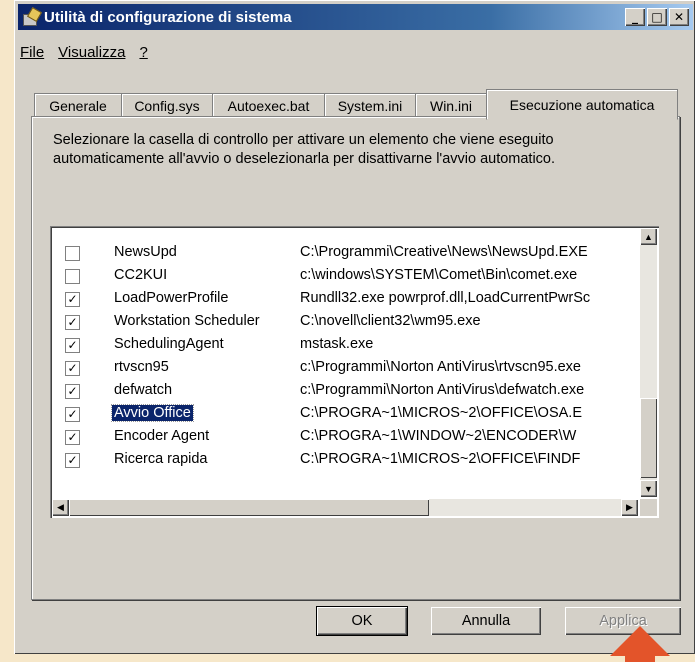 Image resolution: width=695 pixels, height=662 pixels. What do you see at coordinates (635, 17) in the screenshot?
I see `minimize-button: _` at bounding box center [635, 17].